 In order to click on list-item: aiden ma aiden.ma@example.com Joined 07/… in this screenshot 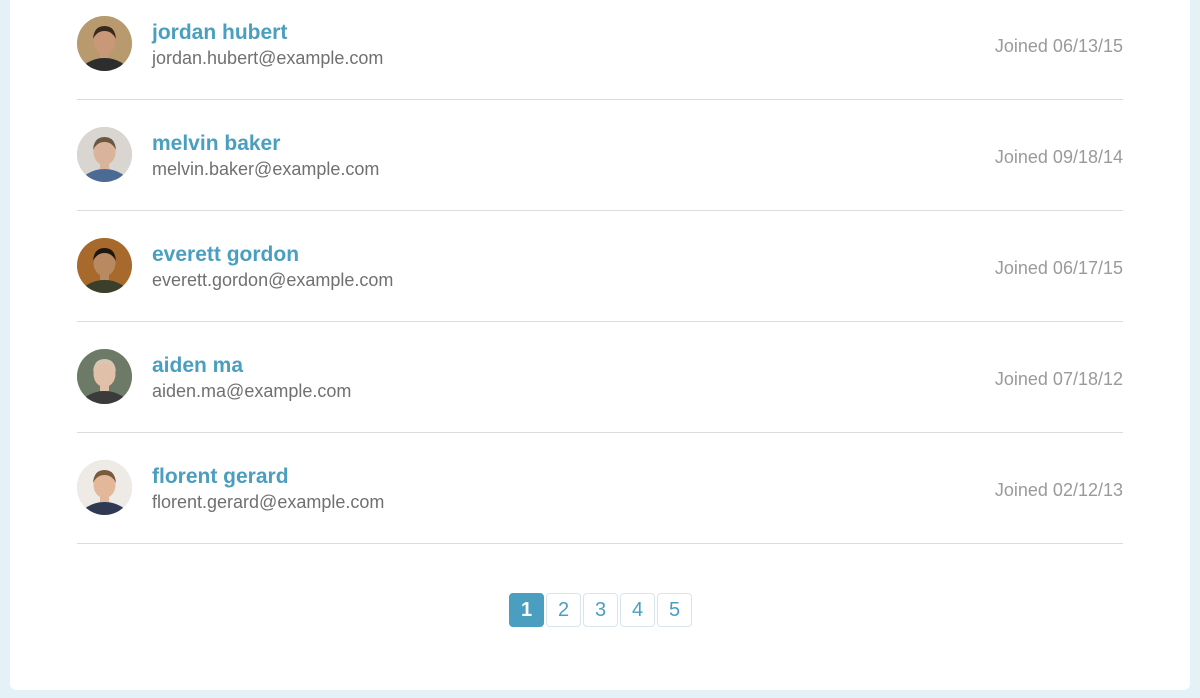, I will do `click(600, 377)`.